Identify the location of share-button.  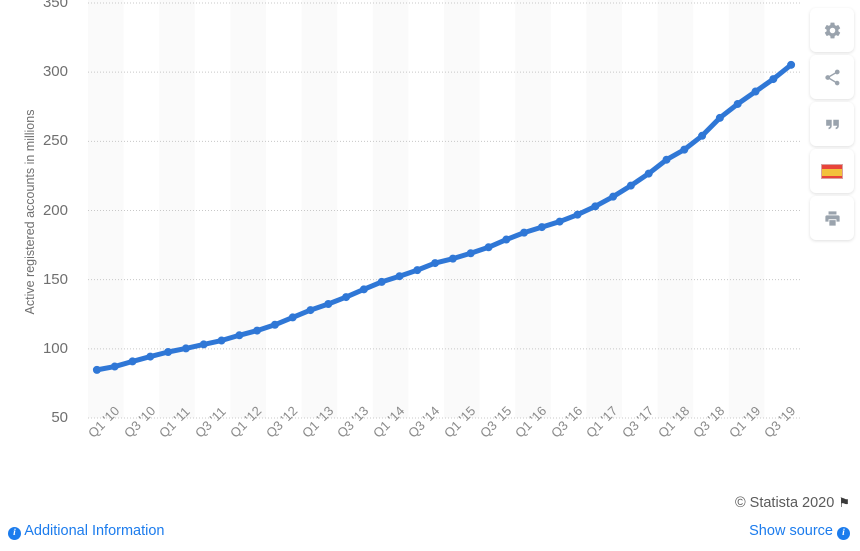
(832, 77).